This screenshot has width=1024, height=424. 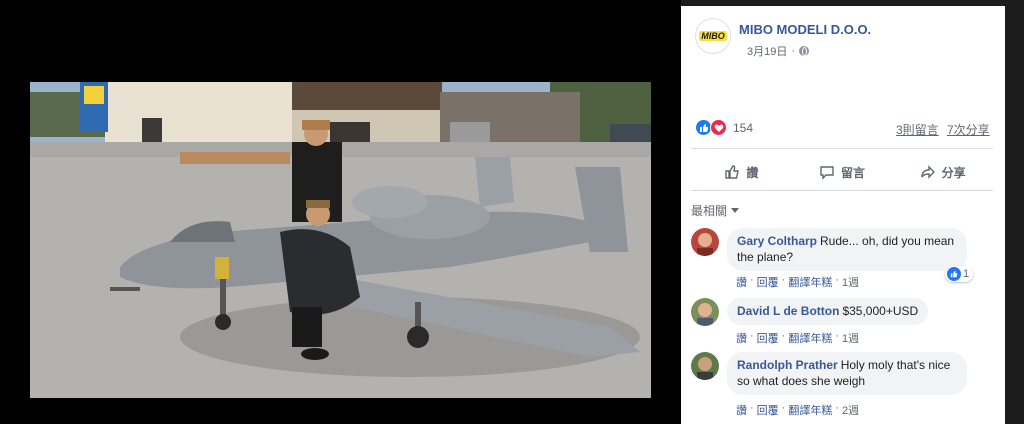 I want to click on post-header: MIBO MIBO MODELI D.O.O. 3月19日 ·, so click(x=845, y=40).